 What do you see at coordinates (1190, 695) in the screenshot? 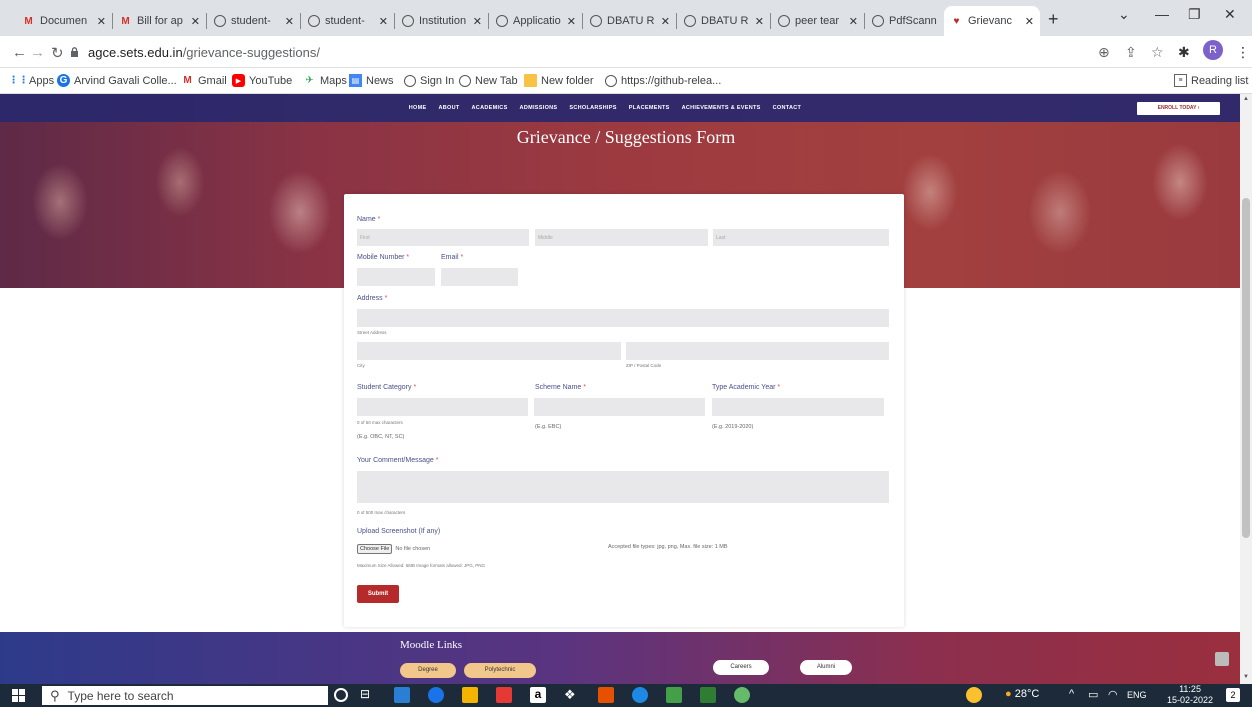
I see `clock: 11:25 15-02-2022` at bounding box center [1190, 695].